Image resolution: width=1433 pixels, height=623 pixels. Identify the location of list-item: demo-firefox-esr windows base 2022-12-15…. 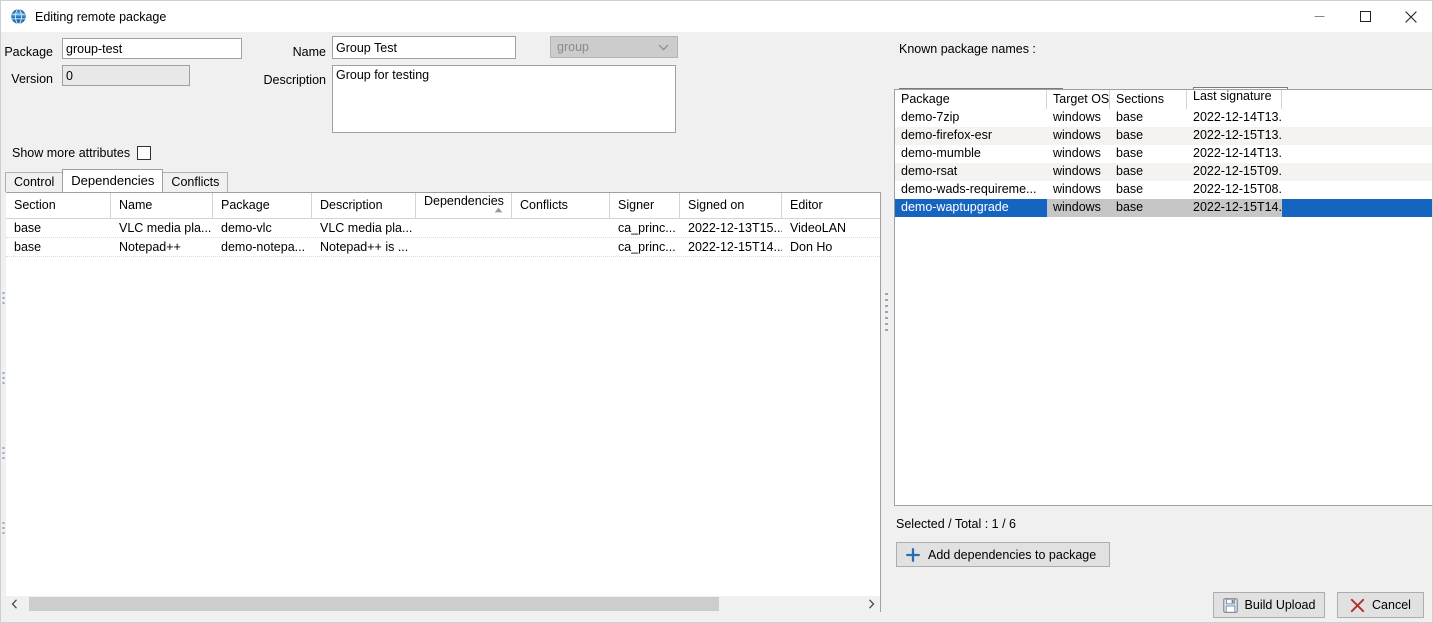
(1163, 136).